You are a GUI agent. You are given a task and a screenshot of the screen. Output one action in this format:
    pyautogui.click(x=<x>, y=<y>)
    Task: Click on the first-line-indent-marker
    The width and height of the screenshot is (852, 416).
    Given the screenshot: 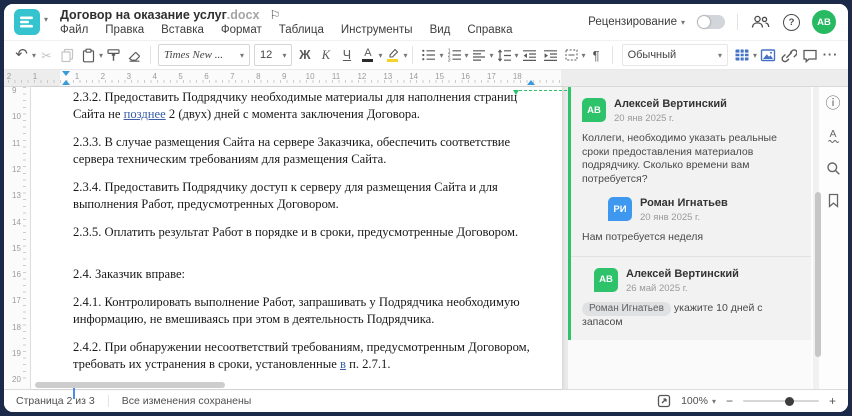 What is the action you would take?
    pyautogui.click(x=66, y=73)
    